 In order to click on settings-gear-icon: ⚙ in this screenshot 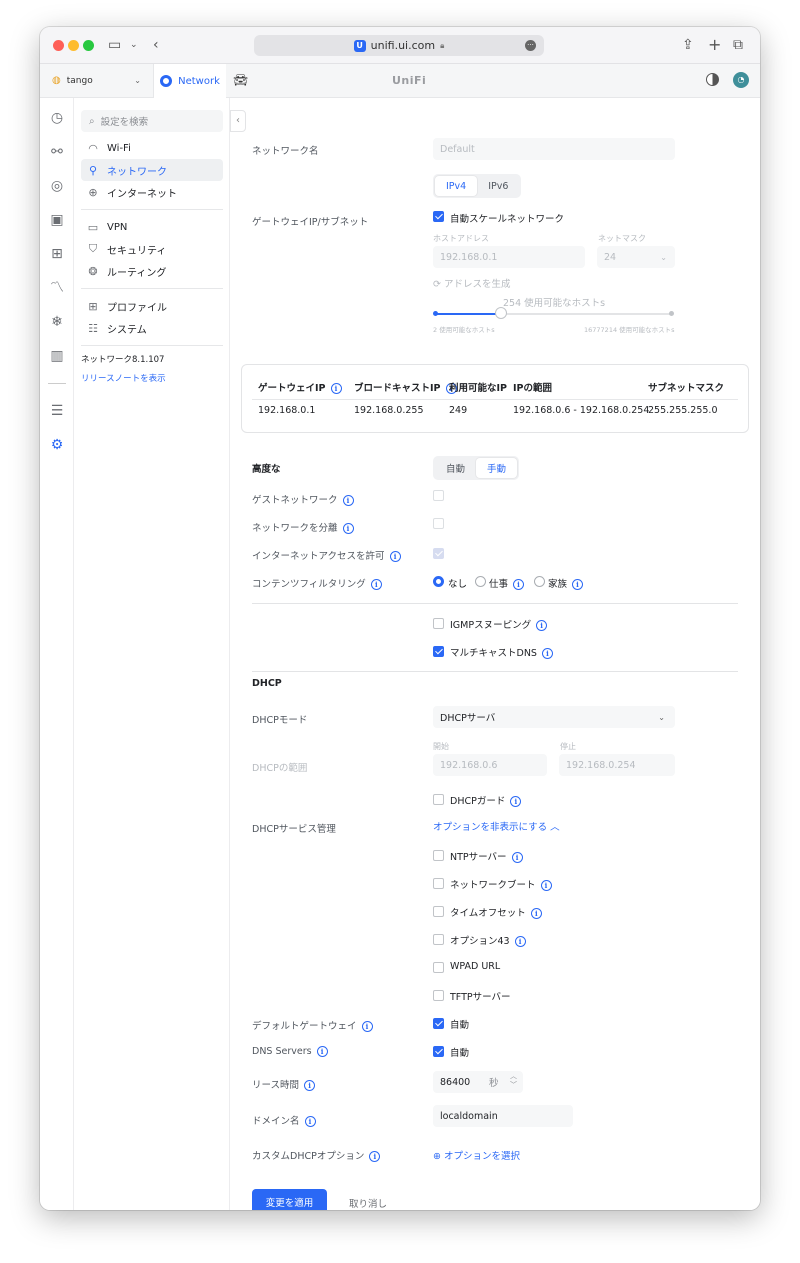, I will do `click(57, 445)`.